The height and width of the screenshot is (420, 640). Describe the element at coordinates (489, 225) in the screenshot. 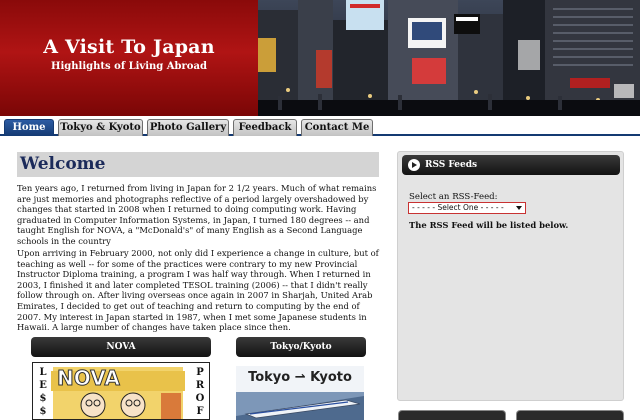

I see `rss-feed-note: The RSS Feed will be listed below.` at that location.